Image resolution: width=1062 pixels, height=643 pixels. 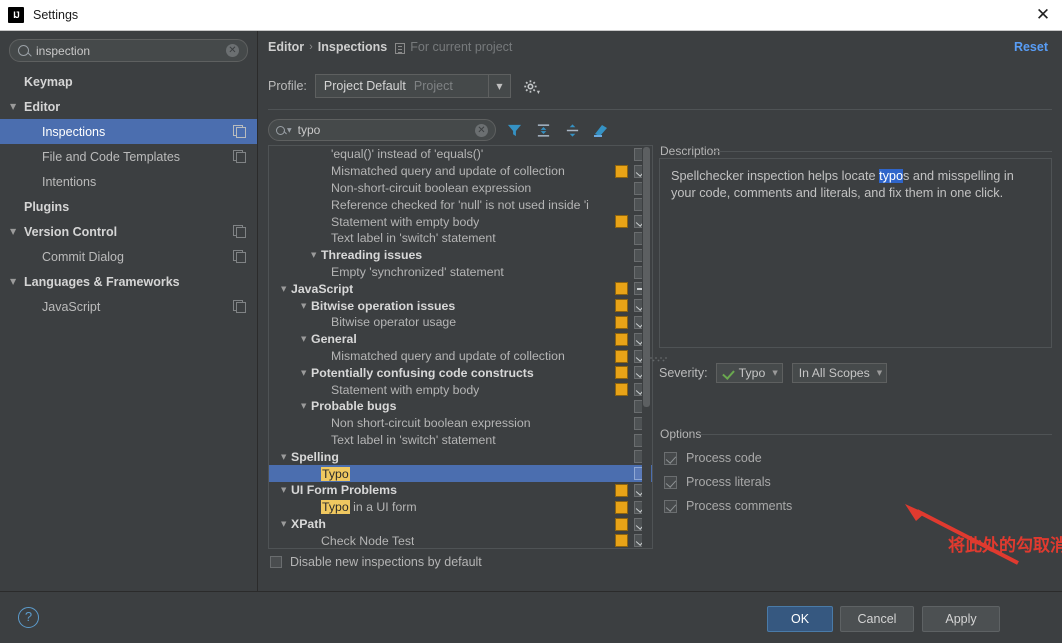 I want to click on scope-combobox: In All Scopes ▼, so click(x=839, y=373).